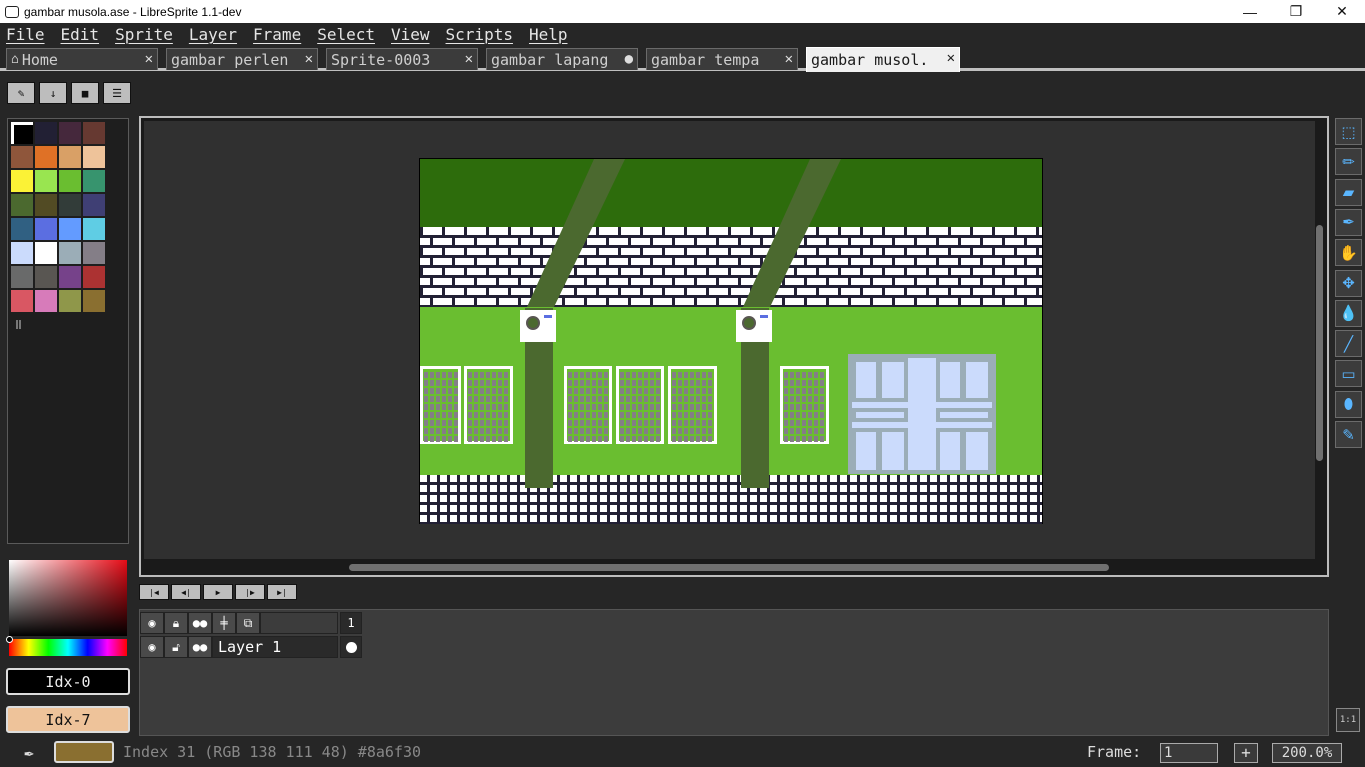  Describe the element at coordinates (68, 681) in the screenshot. I see `foreground-color-button: Idx-0` at that location.